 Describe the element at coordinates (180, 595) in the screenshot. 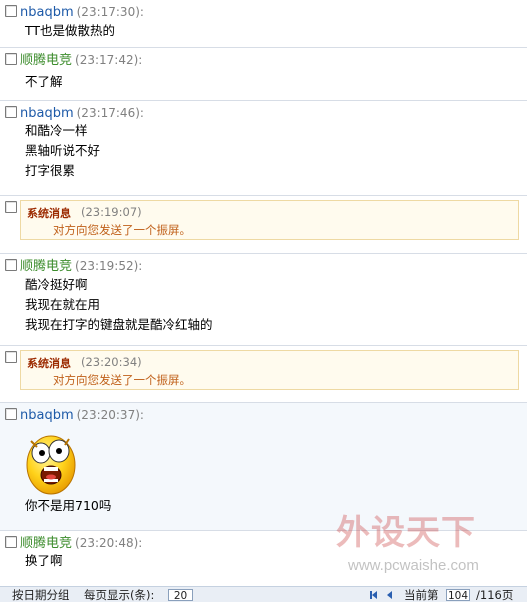

I see `per-page-input: 20` at that location.